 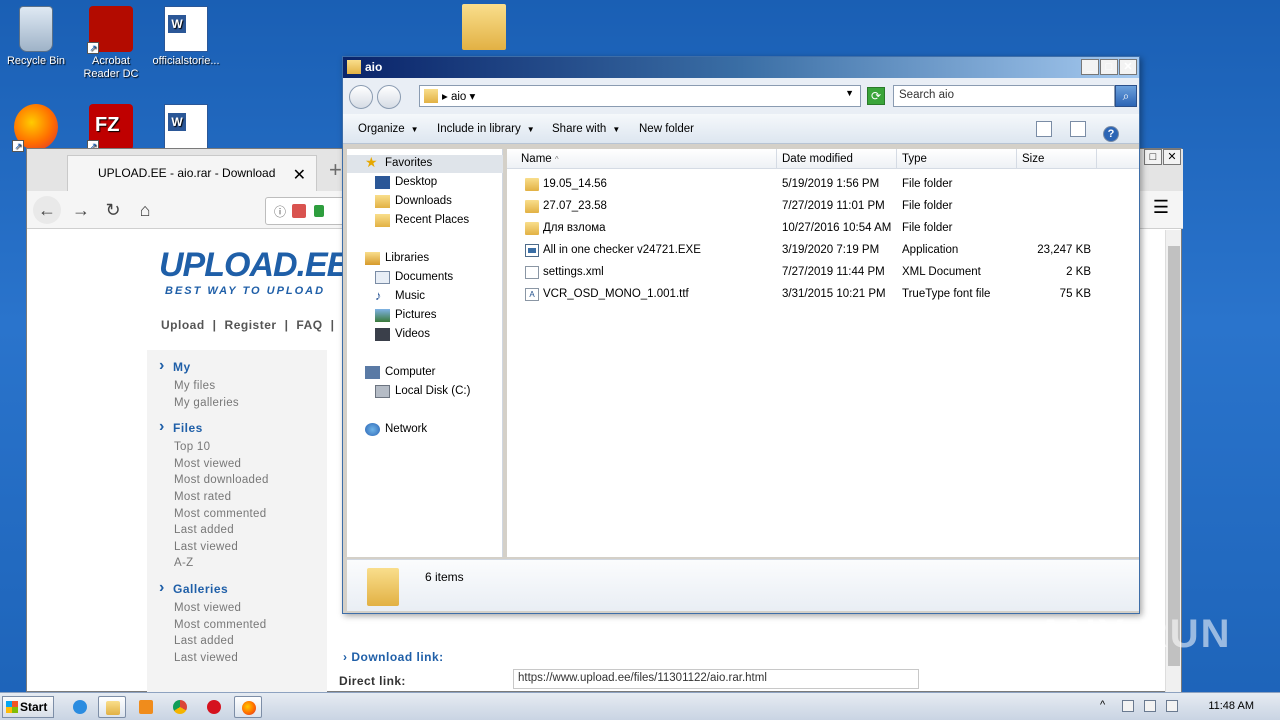 What do you see at coordinates (183, 325) in the screenshot?
I see `nav-upload-link: Upload` at bounding box center [183, 325].